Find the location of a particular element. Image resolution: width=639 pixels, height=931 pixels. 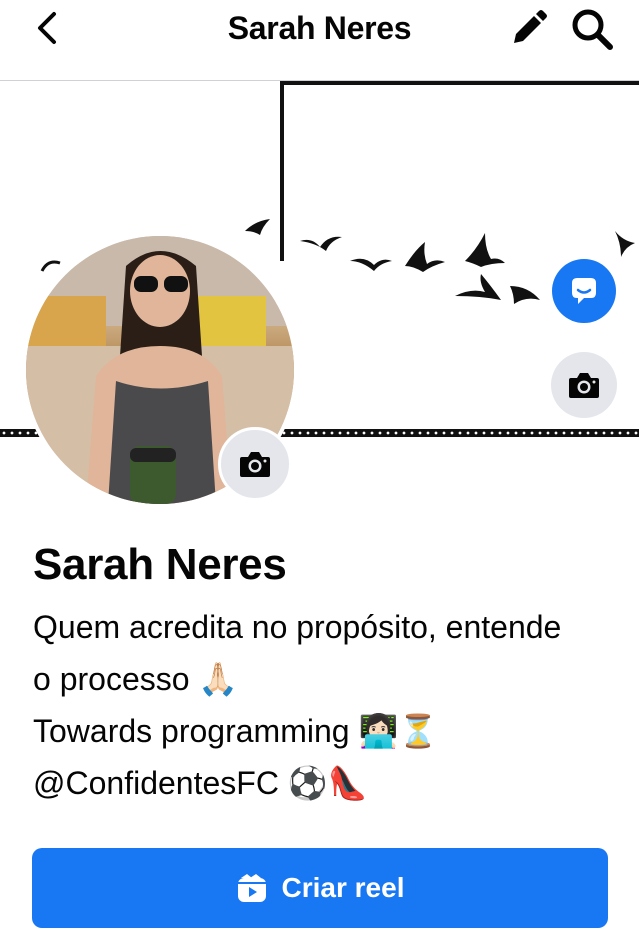

edit-cover-photo-button is located at coordinates (584, 385).